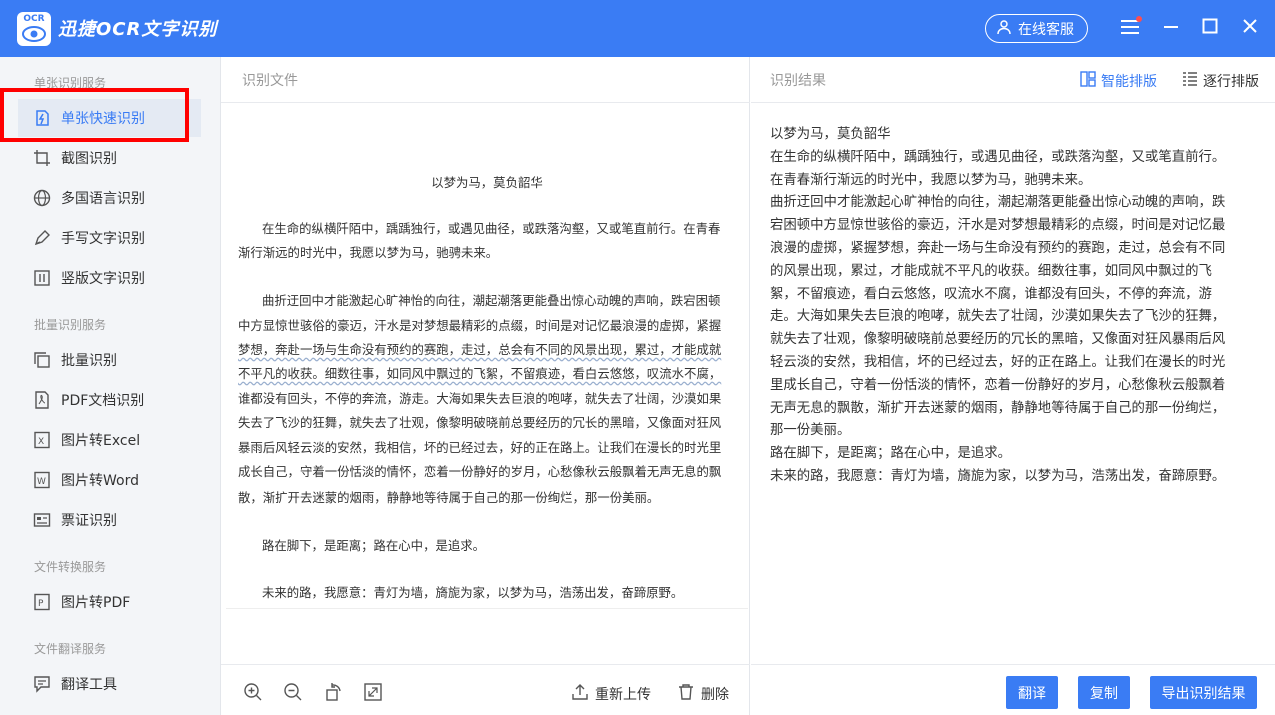 This screenshot has width=1275, height=715. What do you see at coordinates (374, 545) in the screenshot?
I see `doc-line: 路在脚下，是距离；路在心中，是追求。` at bounding box center [374, 545].